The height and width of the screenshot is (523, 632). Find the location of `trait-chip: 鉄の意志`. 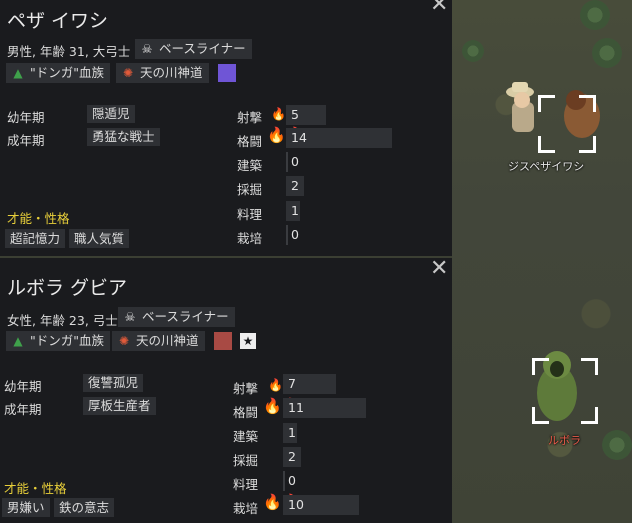

trait-chip: 鉄の意志 is located at coordinates (84, 507).